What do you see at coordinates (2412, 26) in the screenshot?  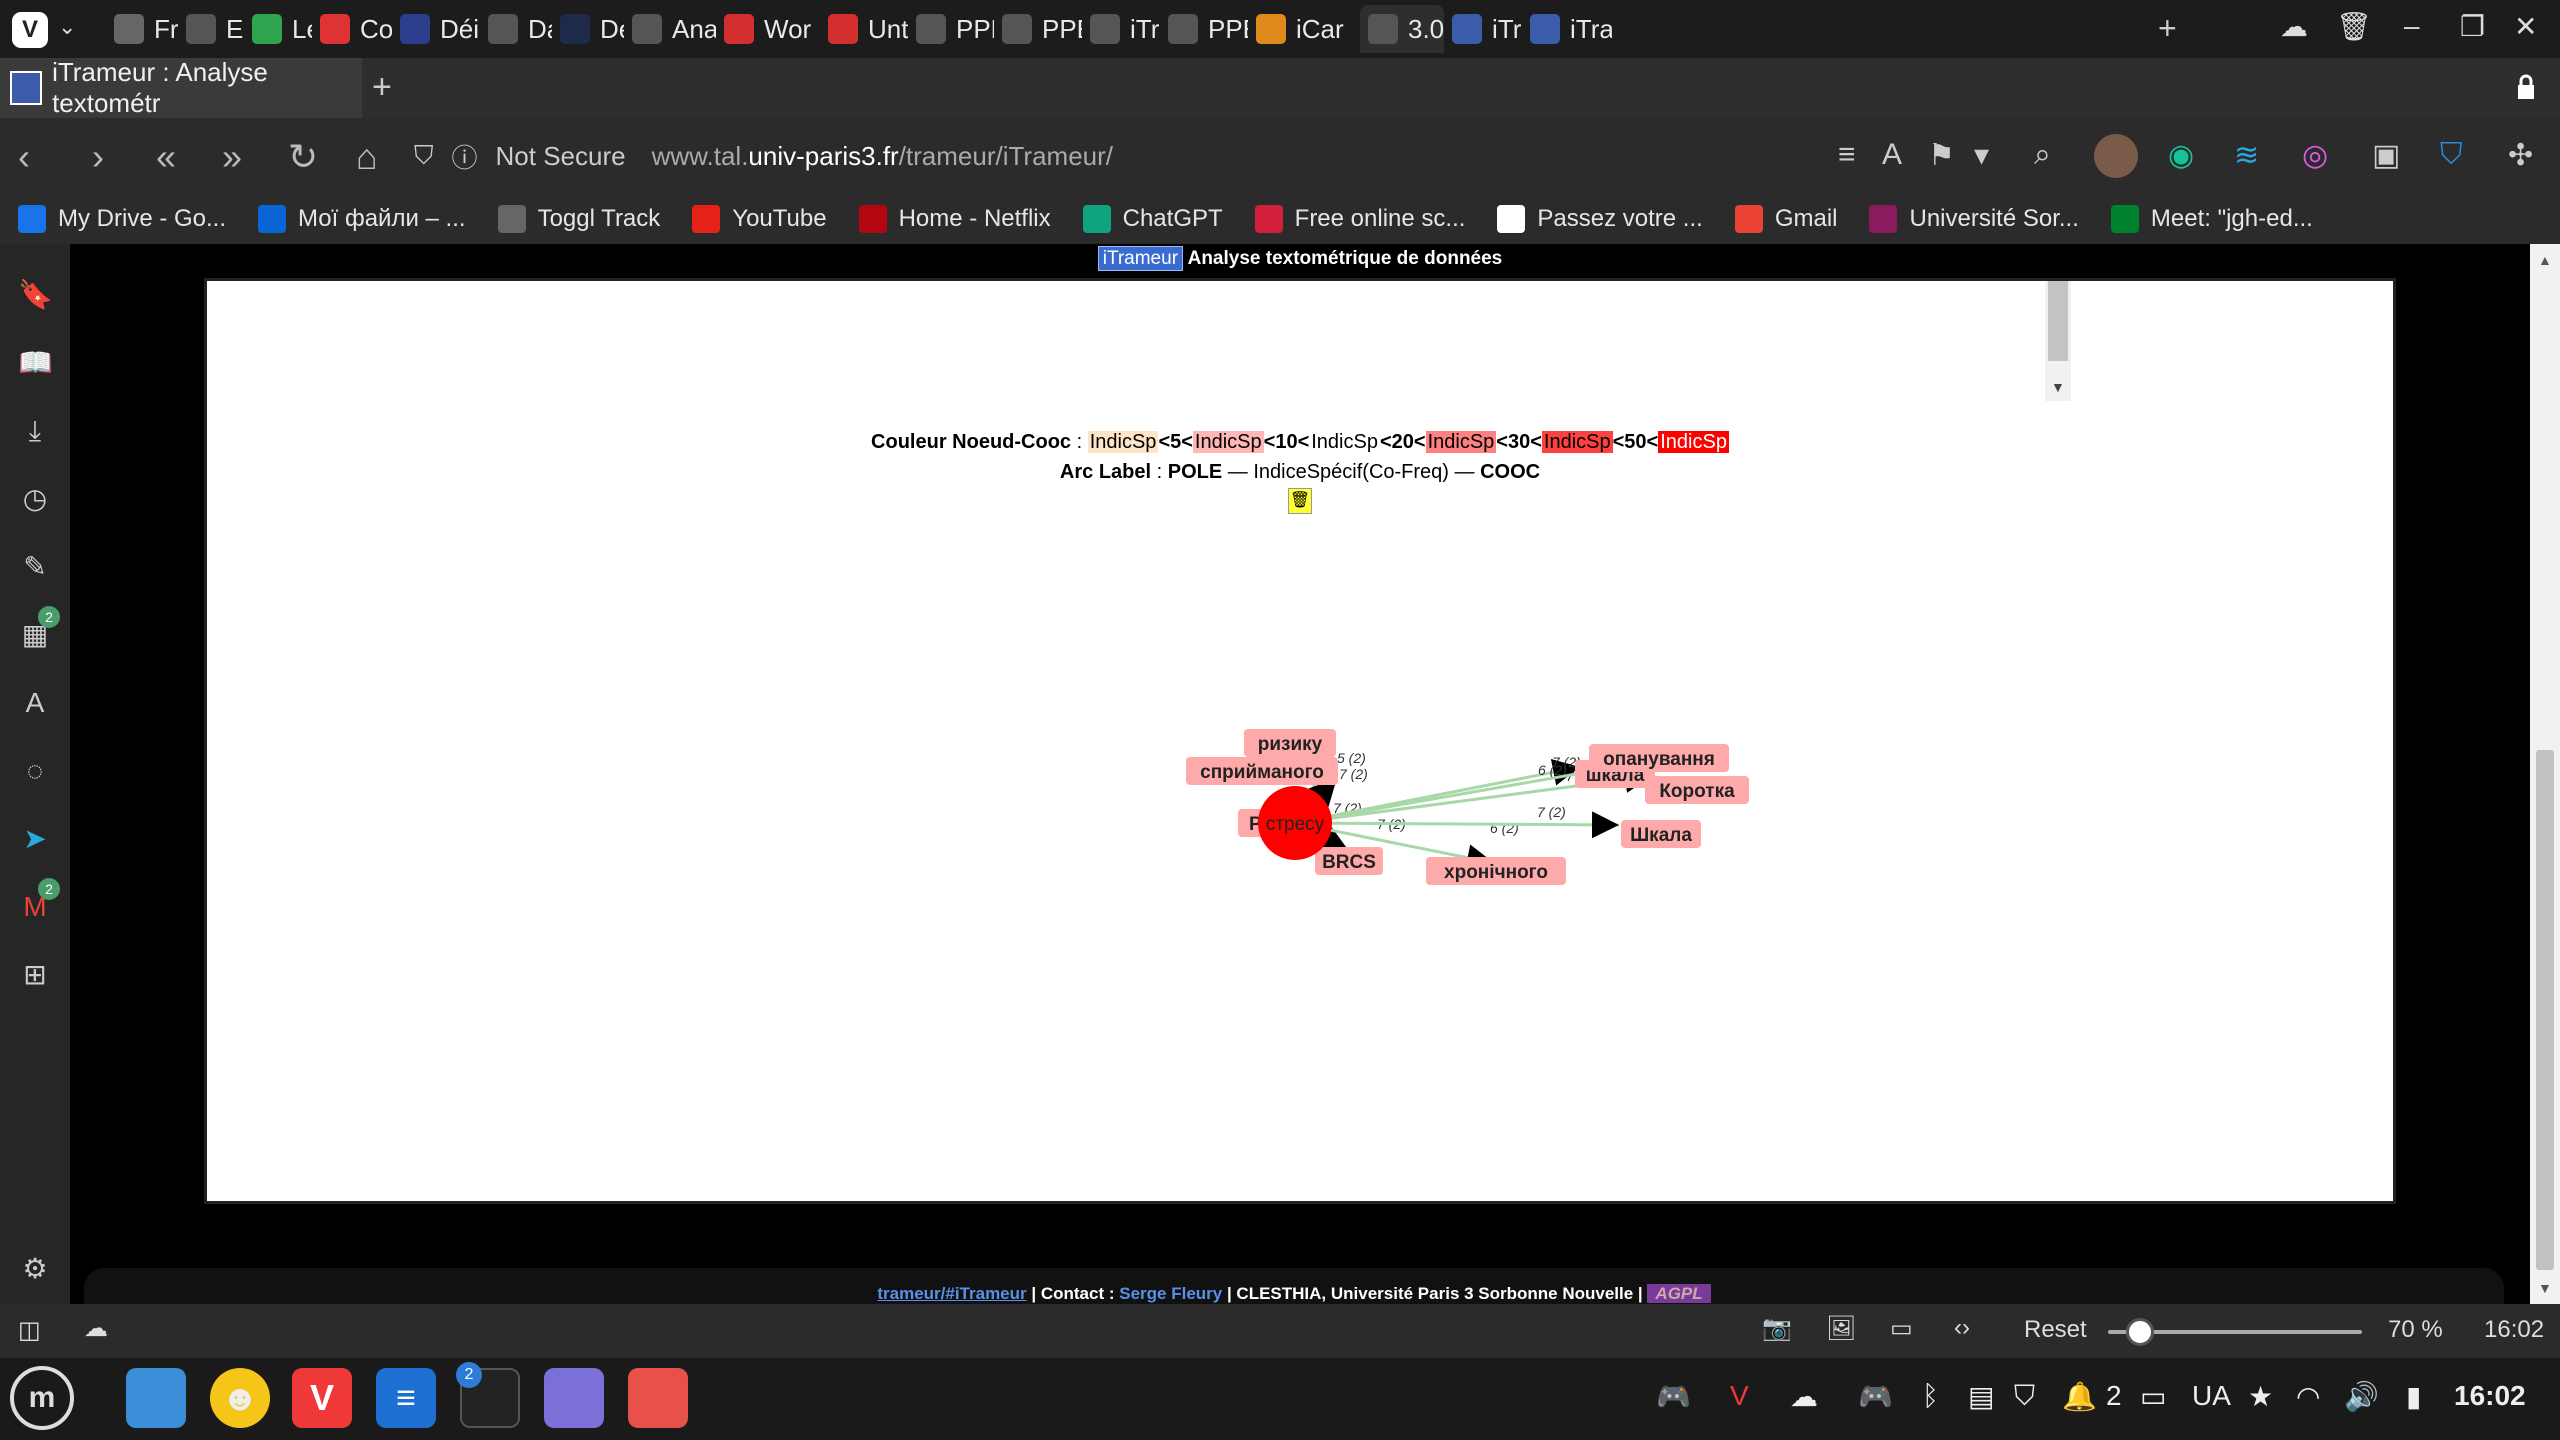 I see `minimize-button: –` at bounding box center [2412, 26].